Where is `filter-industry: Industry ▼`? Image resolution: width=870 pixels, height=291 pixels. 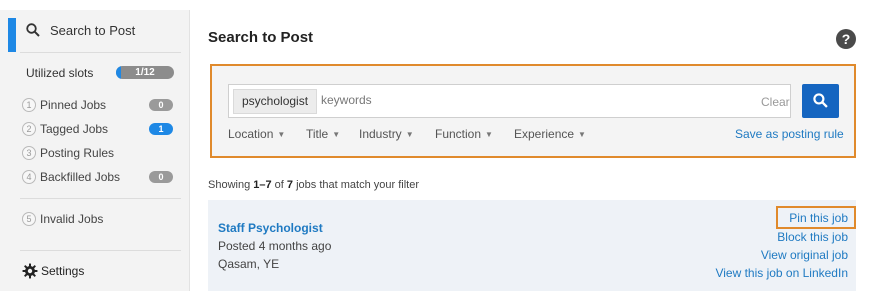 filter-industry: Industry ▼ is located at coordinates (386, 134).